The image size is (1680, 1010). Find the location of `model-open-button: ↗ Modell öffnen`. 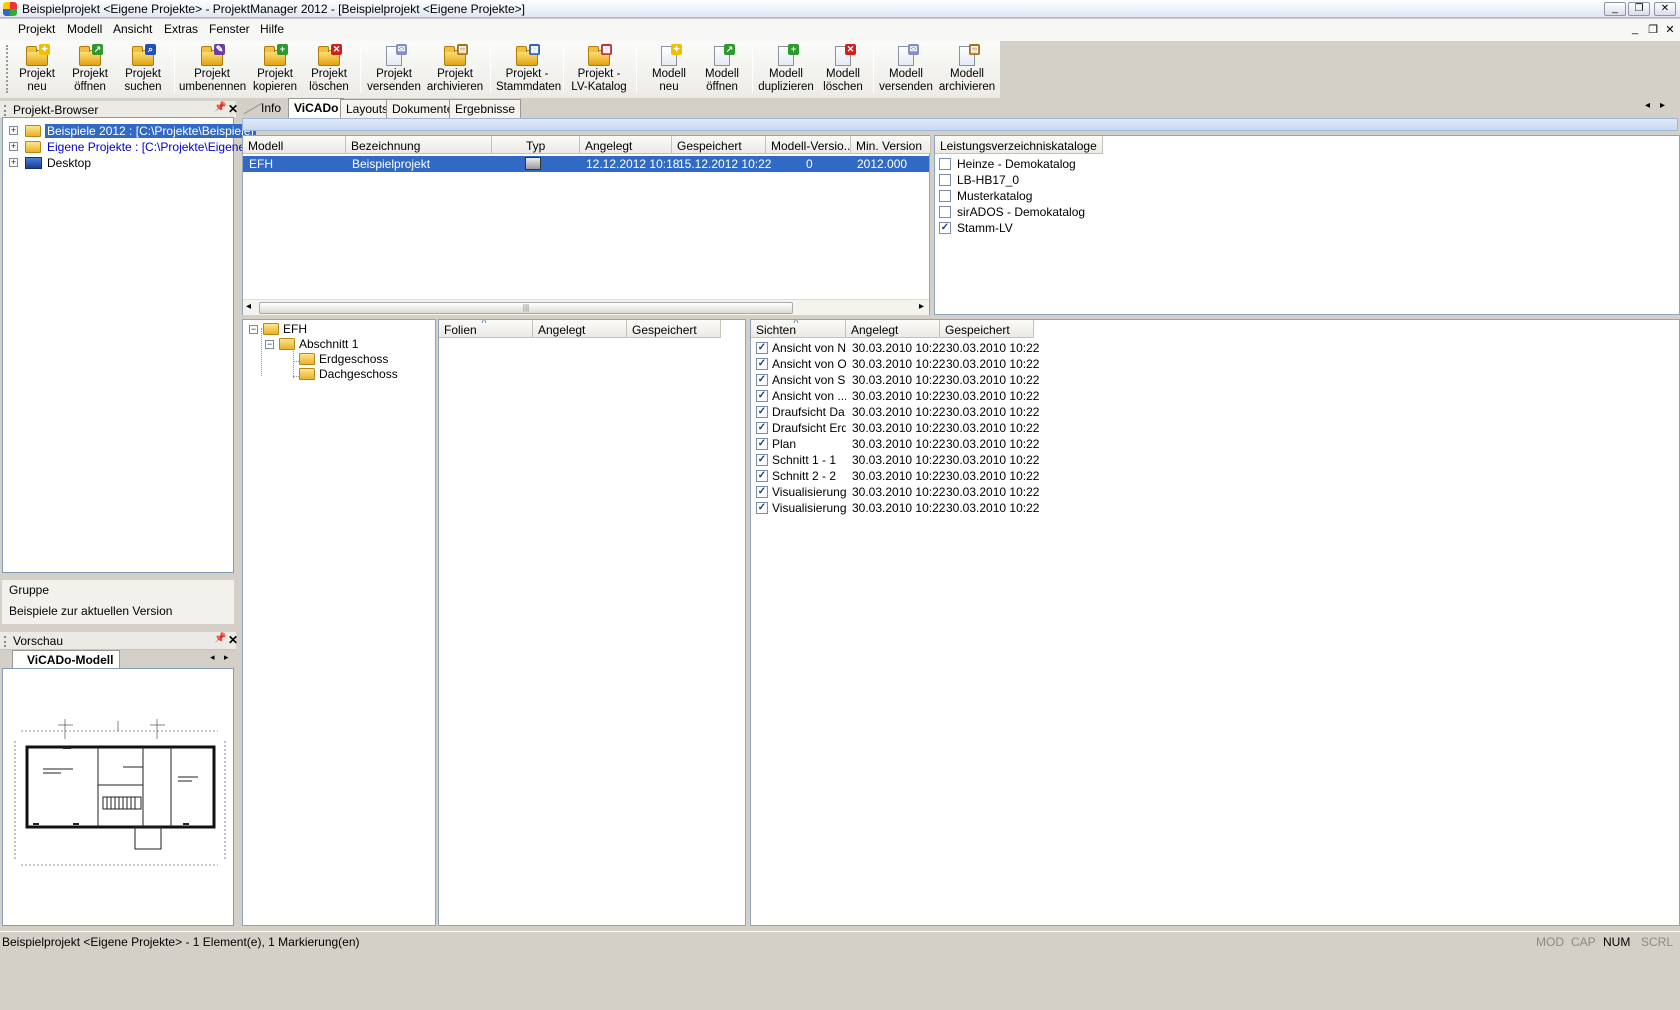

model-open-button: ↗ Modell öffnen is located at coordinates (722, 70).